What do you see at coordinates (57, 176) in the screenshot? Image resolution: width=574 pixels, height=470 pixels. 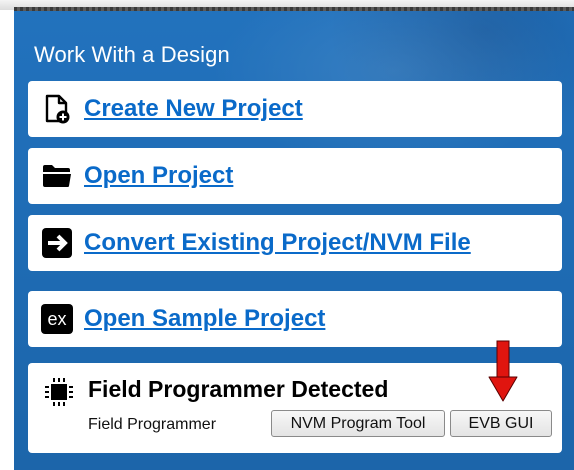 I see `folder-icon` at bounding box center [57, 176].